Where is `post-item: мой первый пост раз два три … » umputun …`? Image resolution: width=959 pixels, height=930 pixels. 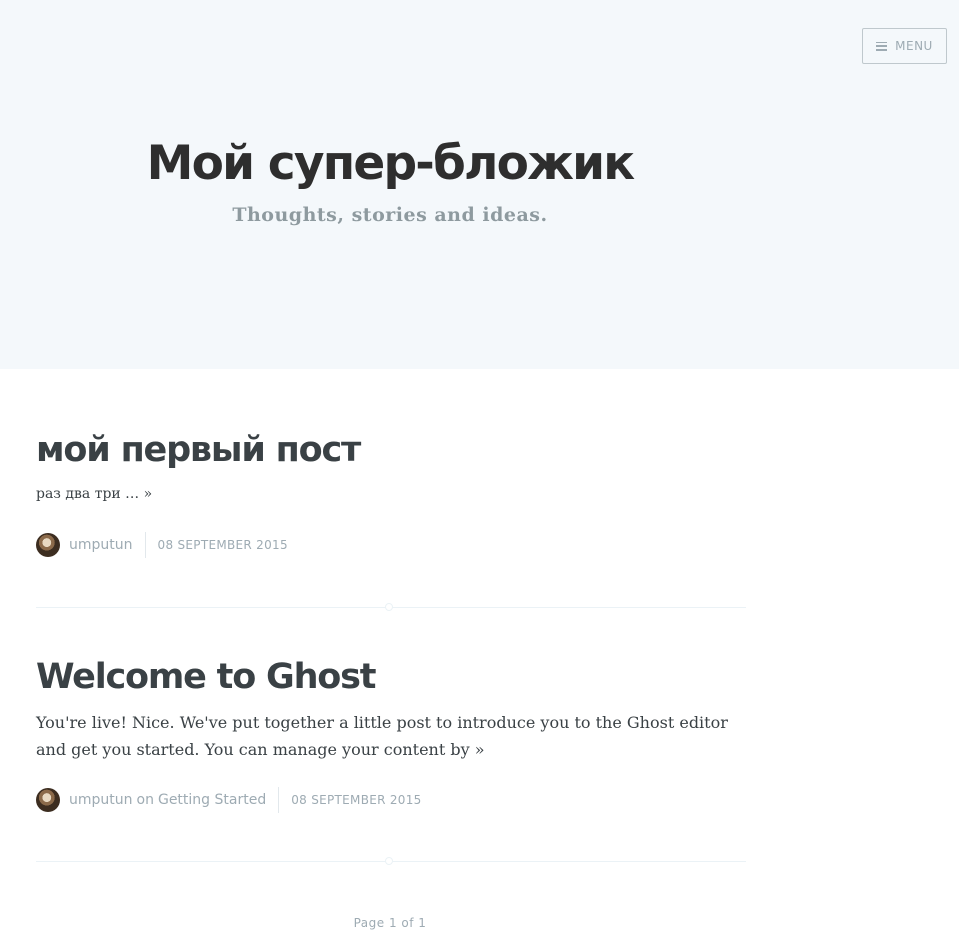
post-item: мой первый пост раз два три … » umputun … is located at coordinates (391, 494).